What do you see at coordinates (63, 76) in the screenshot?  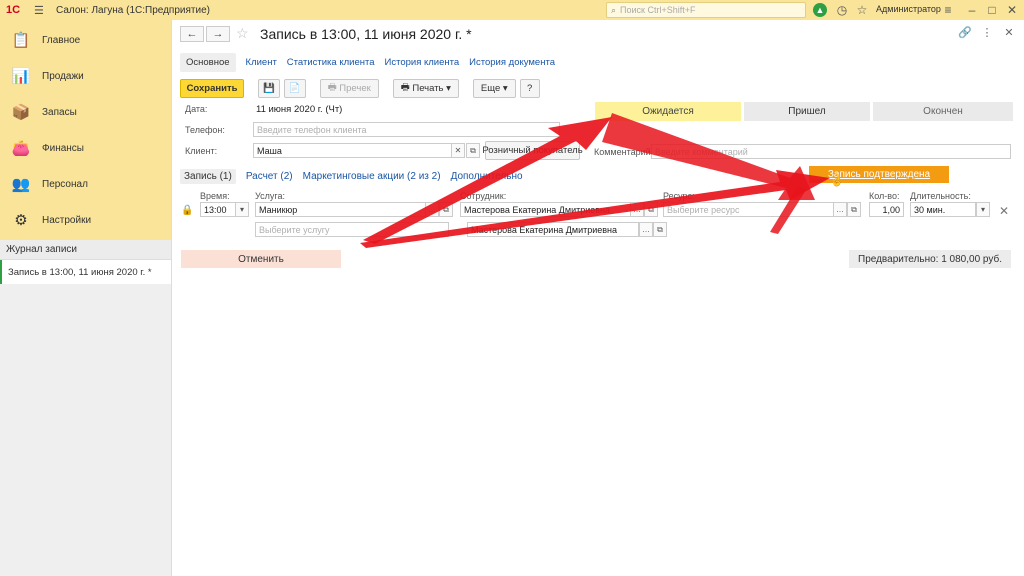 I see `sidebar-item-label: Продажи` at bounding box center [63, 76].